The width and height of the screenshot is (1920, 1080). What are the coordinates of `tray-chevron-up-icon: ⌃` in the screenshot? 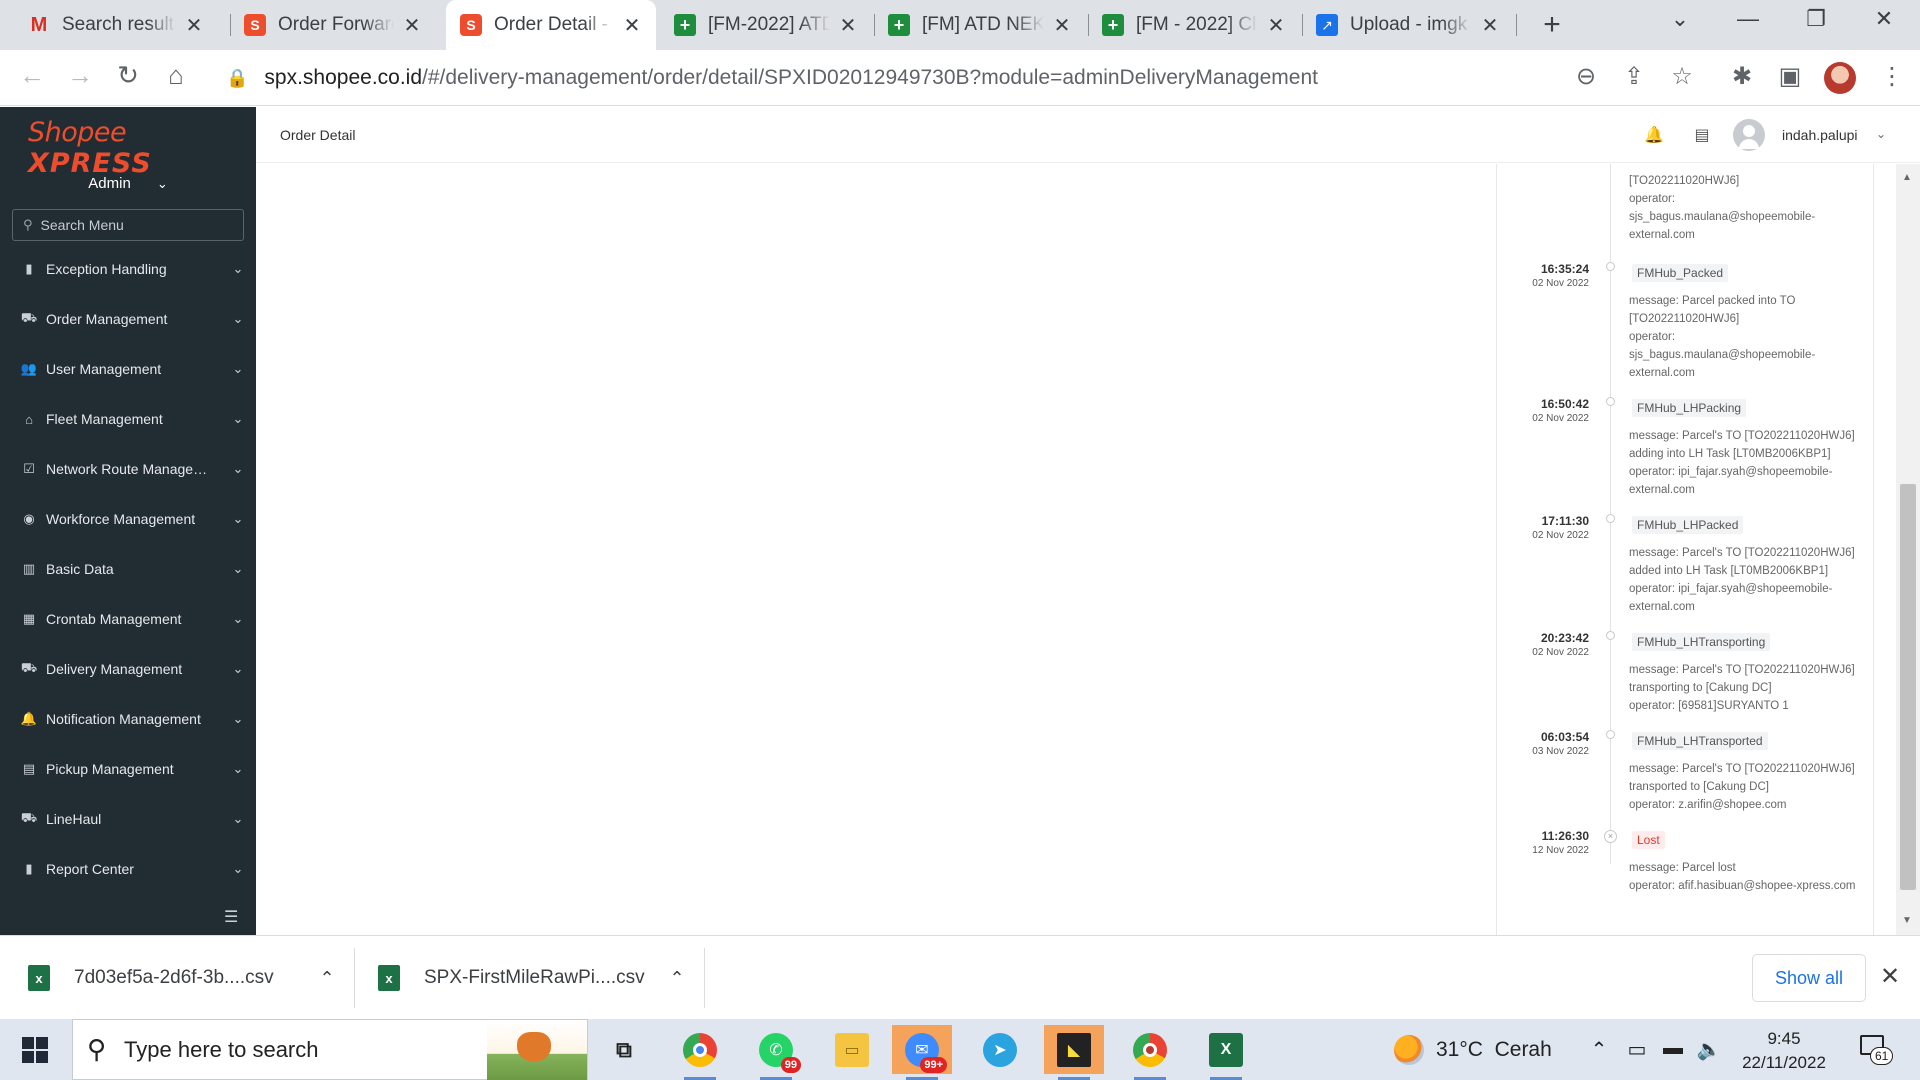 It's located at (1599, 1049).